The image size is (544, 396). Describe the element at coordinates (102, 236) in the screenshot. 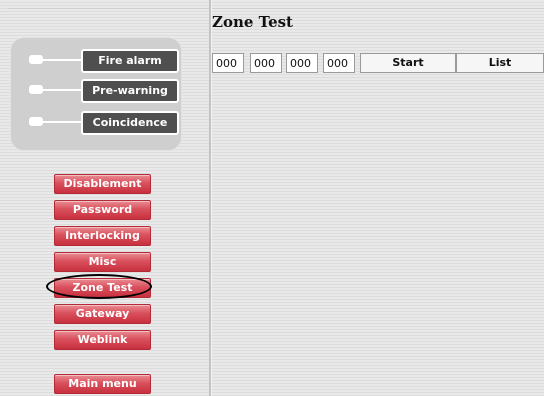

I see `menu-button-interlocking: Interlocking` at that location.